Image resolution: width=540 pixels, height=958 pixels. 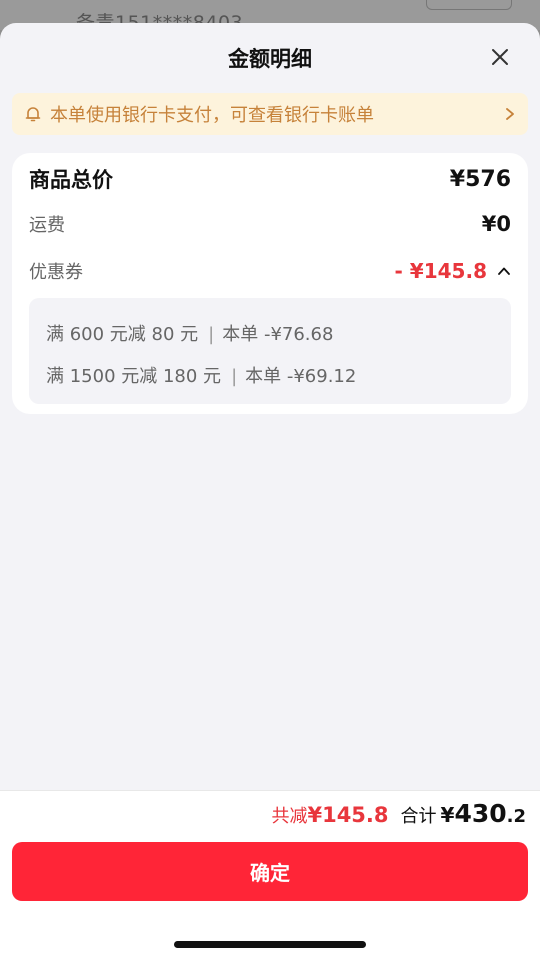 I want to click on page-title: 金额明细, so click(x=270, y=59).